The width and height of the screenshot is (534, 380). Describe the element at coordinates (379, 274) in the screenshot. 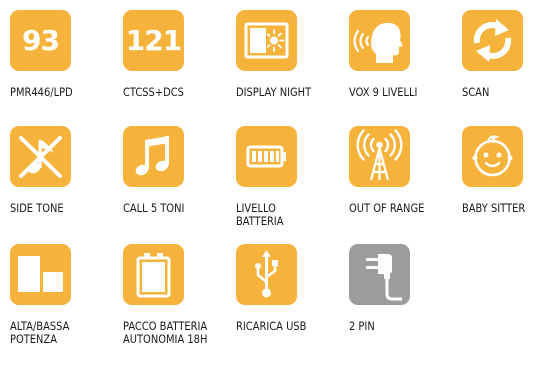

I see `charger-plug-icon` at that location.